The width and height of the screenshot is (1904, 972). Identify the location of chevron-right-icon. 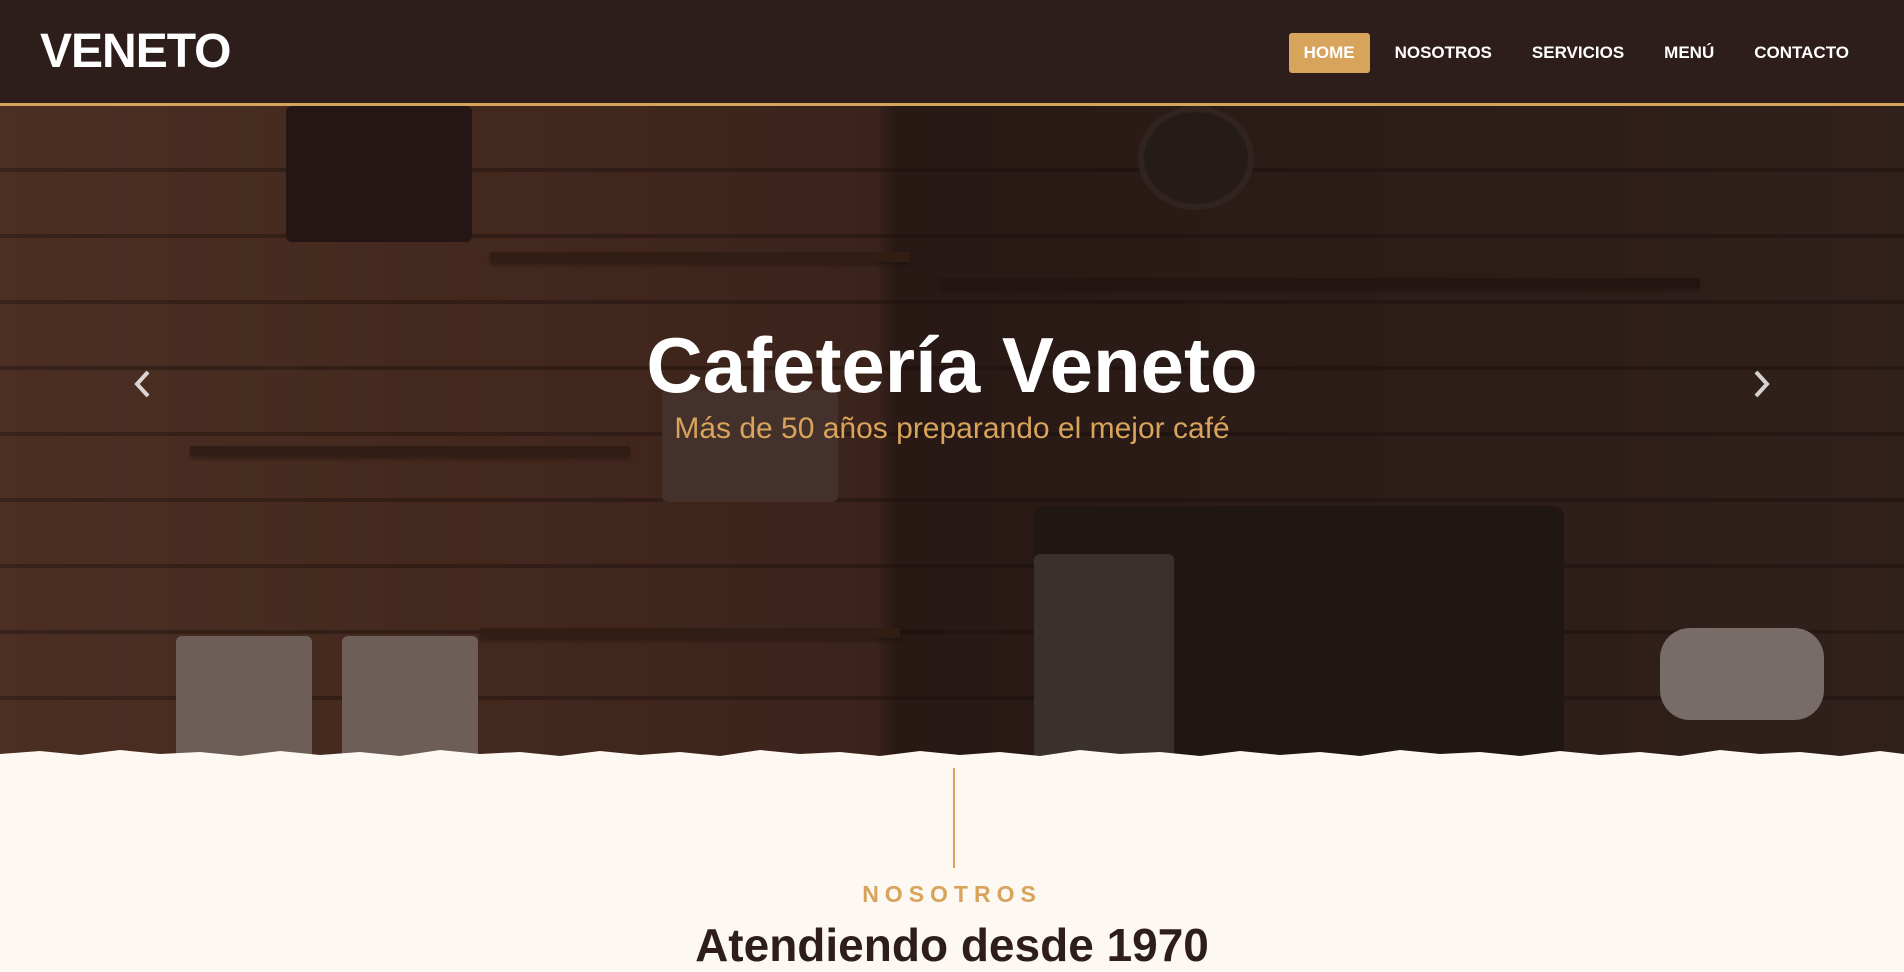
(1761, 386).